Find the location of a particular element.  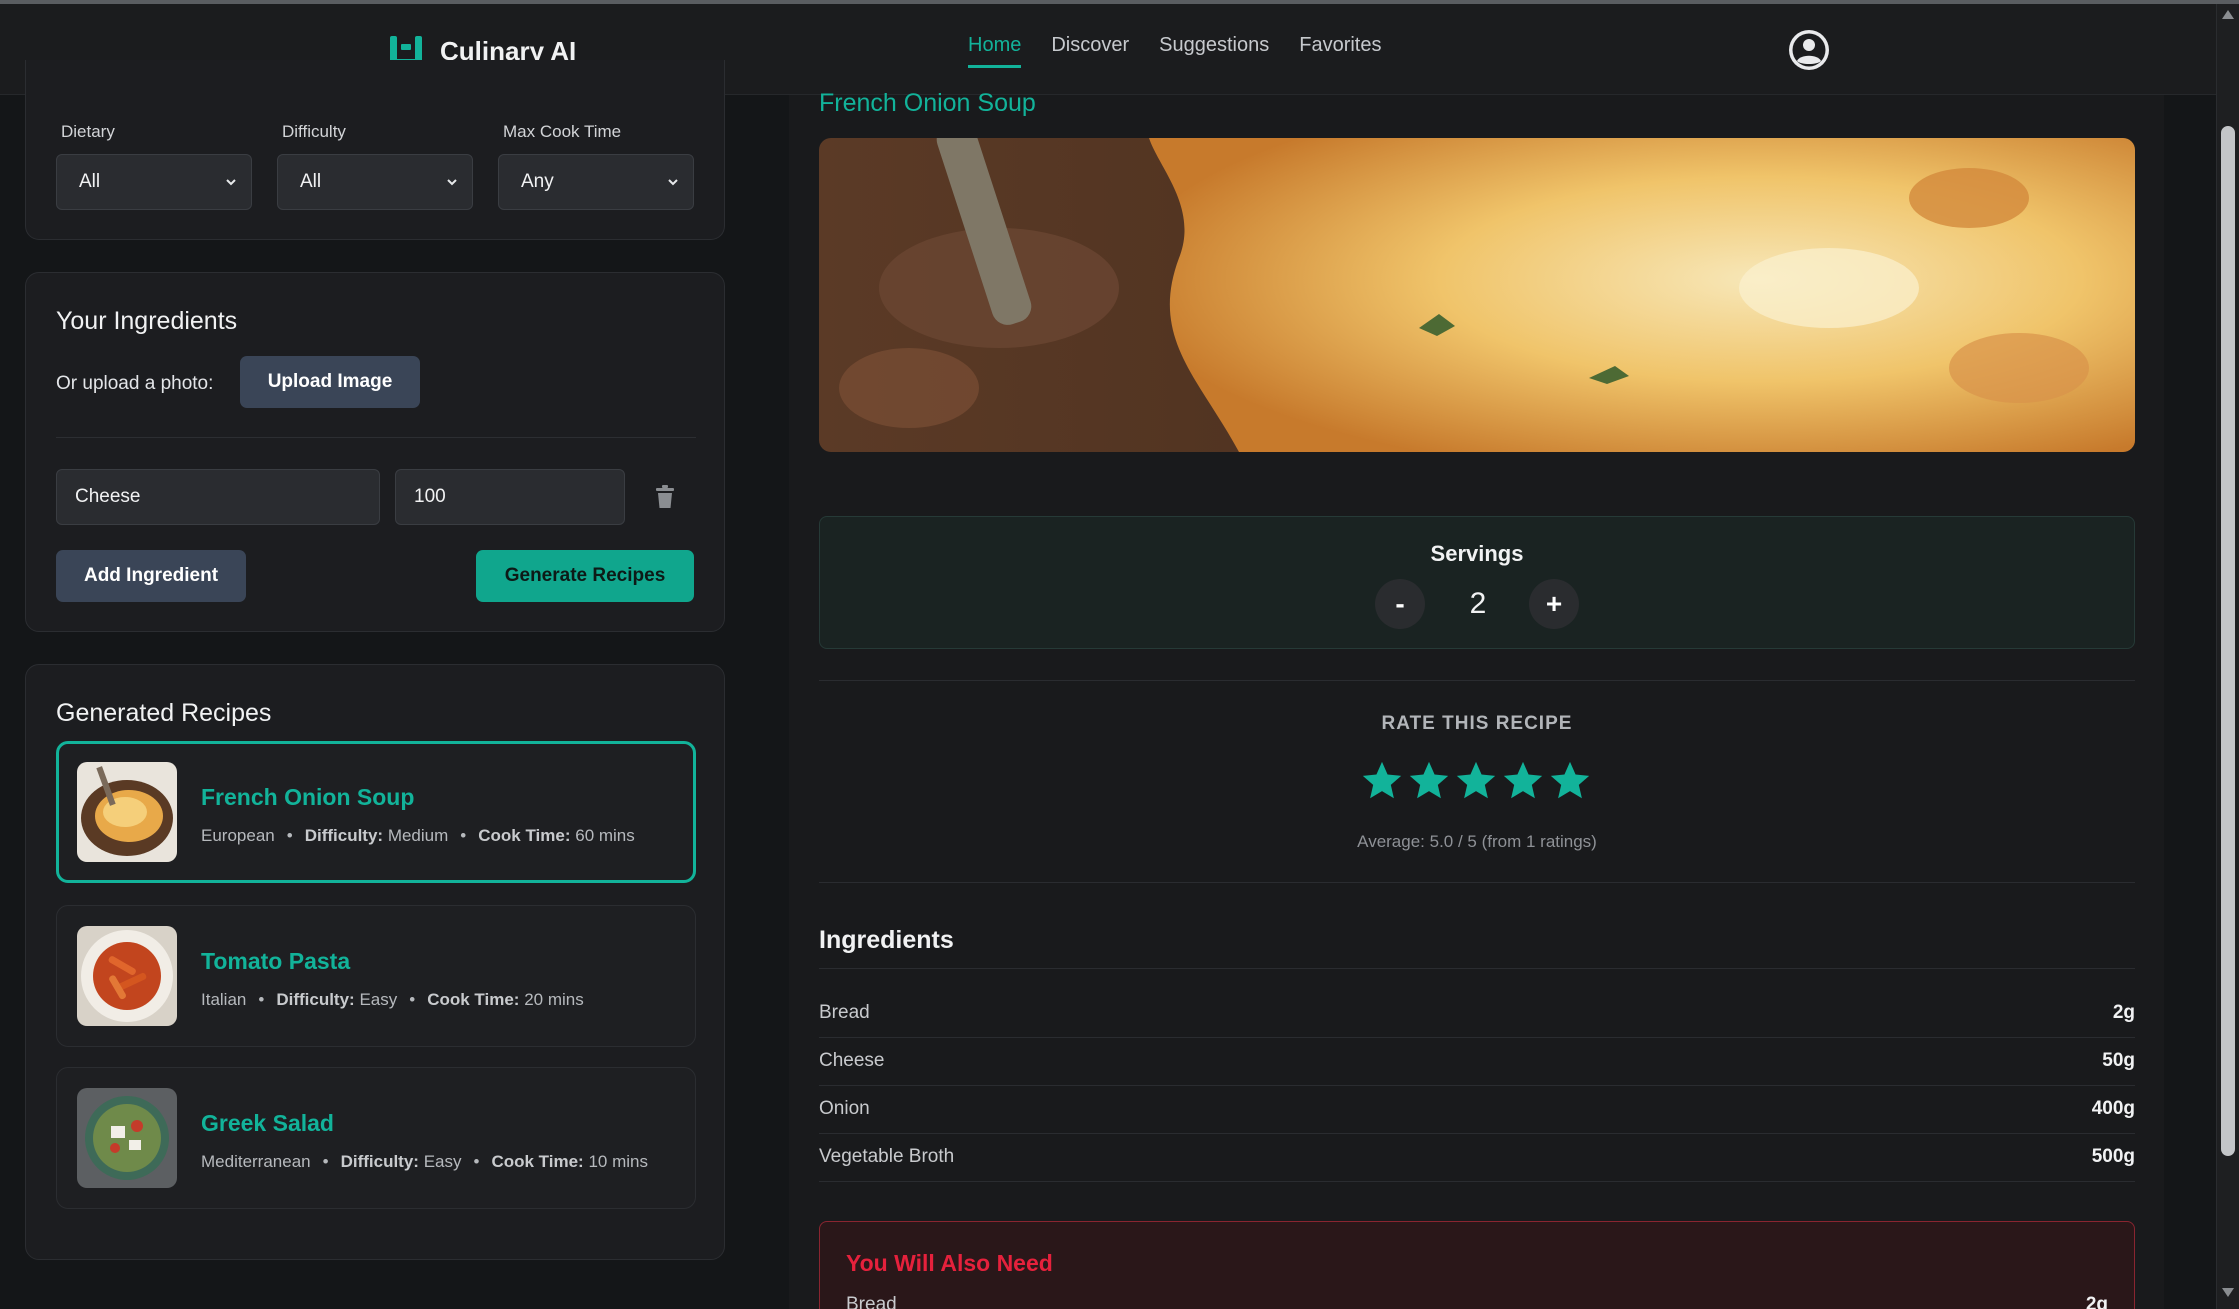

dietary-filter: Dietary All is located at coordinates (154, 166).